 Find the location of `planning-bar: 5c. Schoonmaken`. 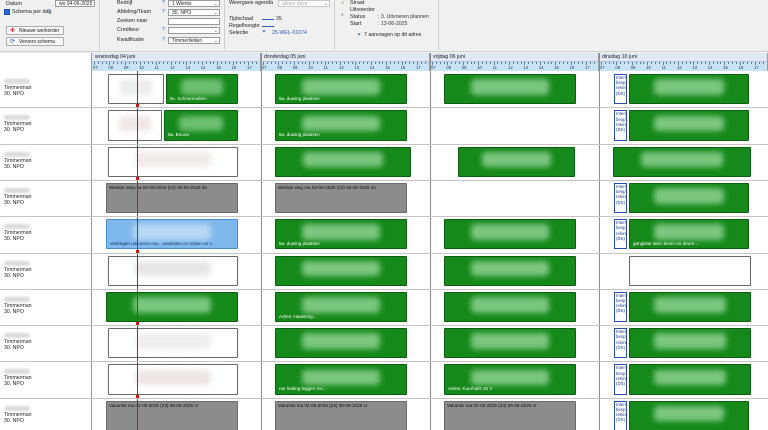

planning-bar: 5c. Schoonmaken is located at coordinates (202, 89).